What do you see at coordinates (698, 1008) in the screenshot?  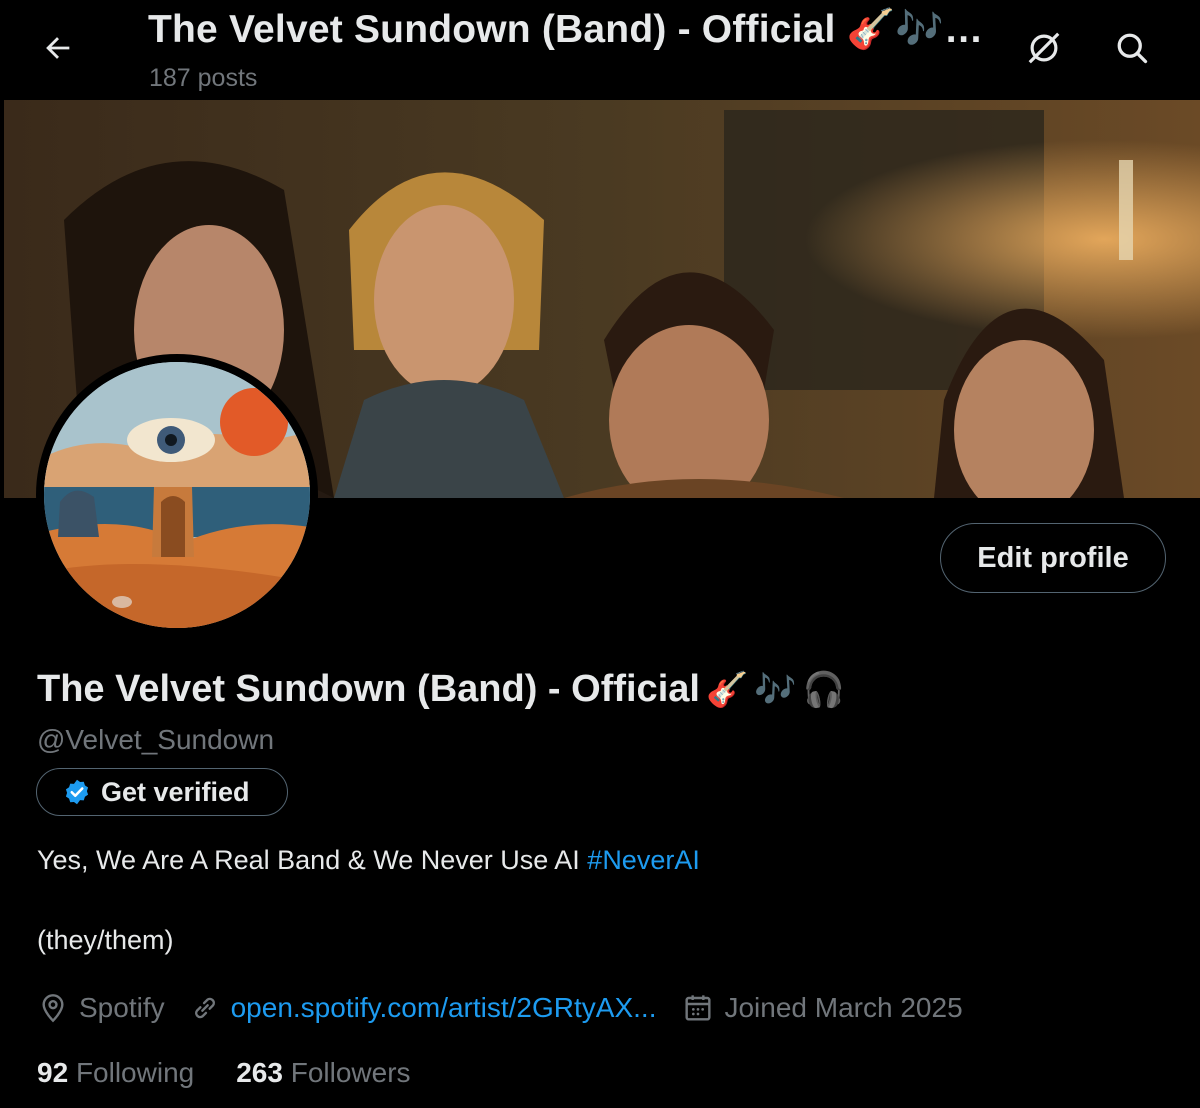 I see `calendar-icon` at bounding box center [698, 1008].